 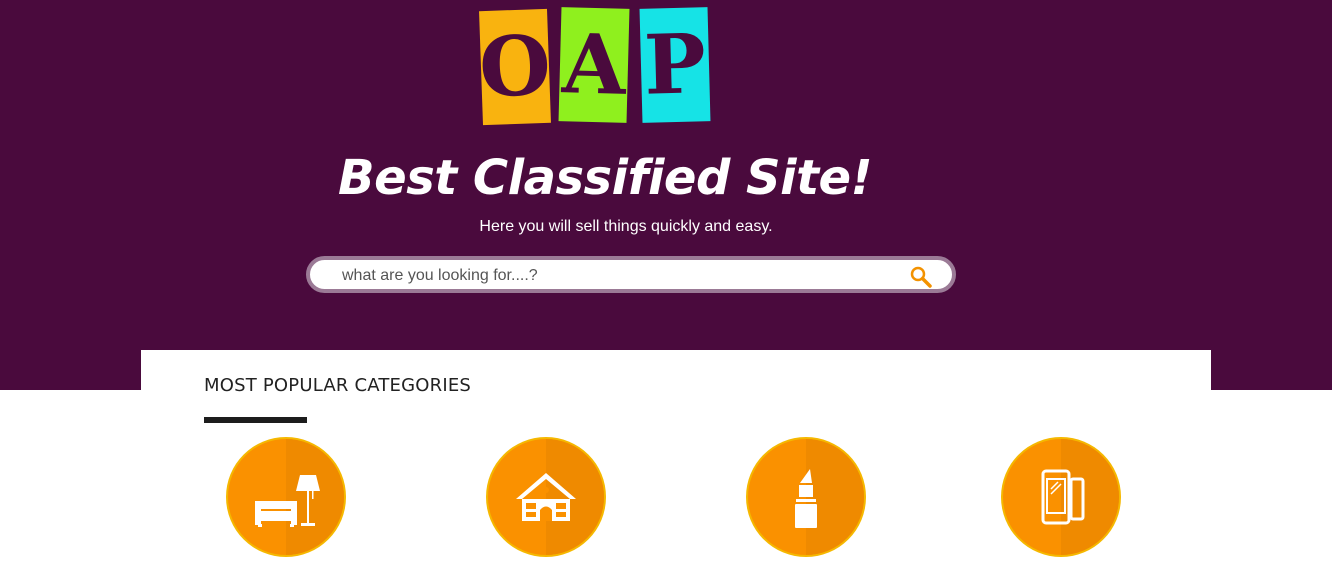 I want to click on search-input, so click(x=622, y=276).